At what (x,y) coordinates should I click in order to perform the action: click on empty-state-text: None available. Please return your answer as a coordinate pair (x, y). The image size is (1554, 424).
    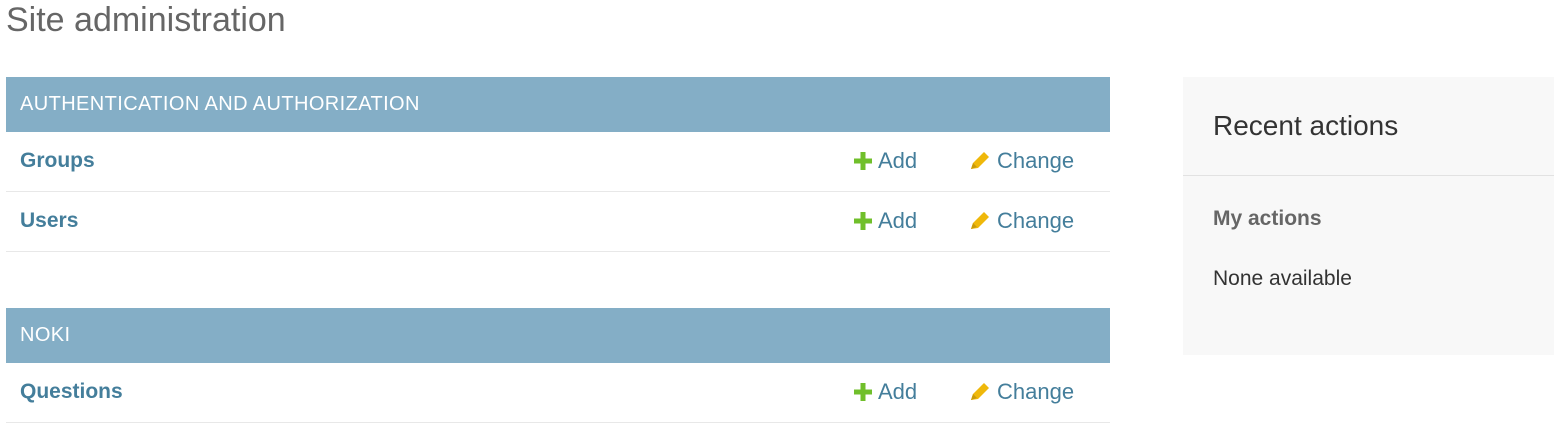
    Looking at the image, I should click on (1282, 278).